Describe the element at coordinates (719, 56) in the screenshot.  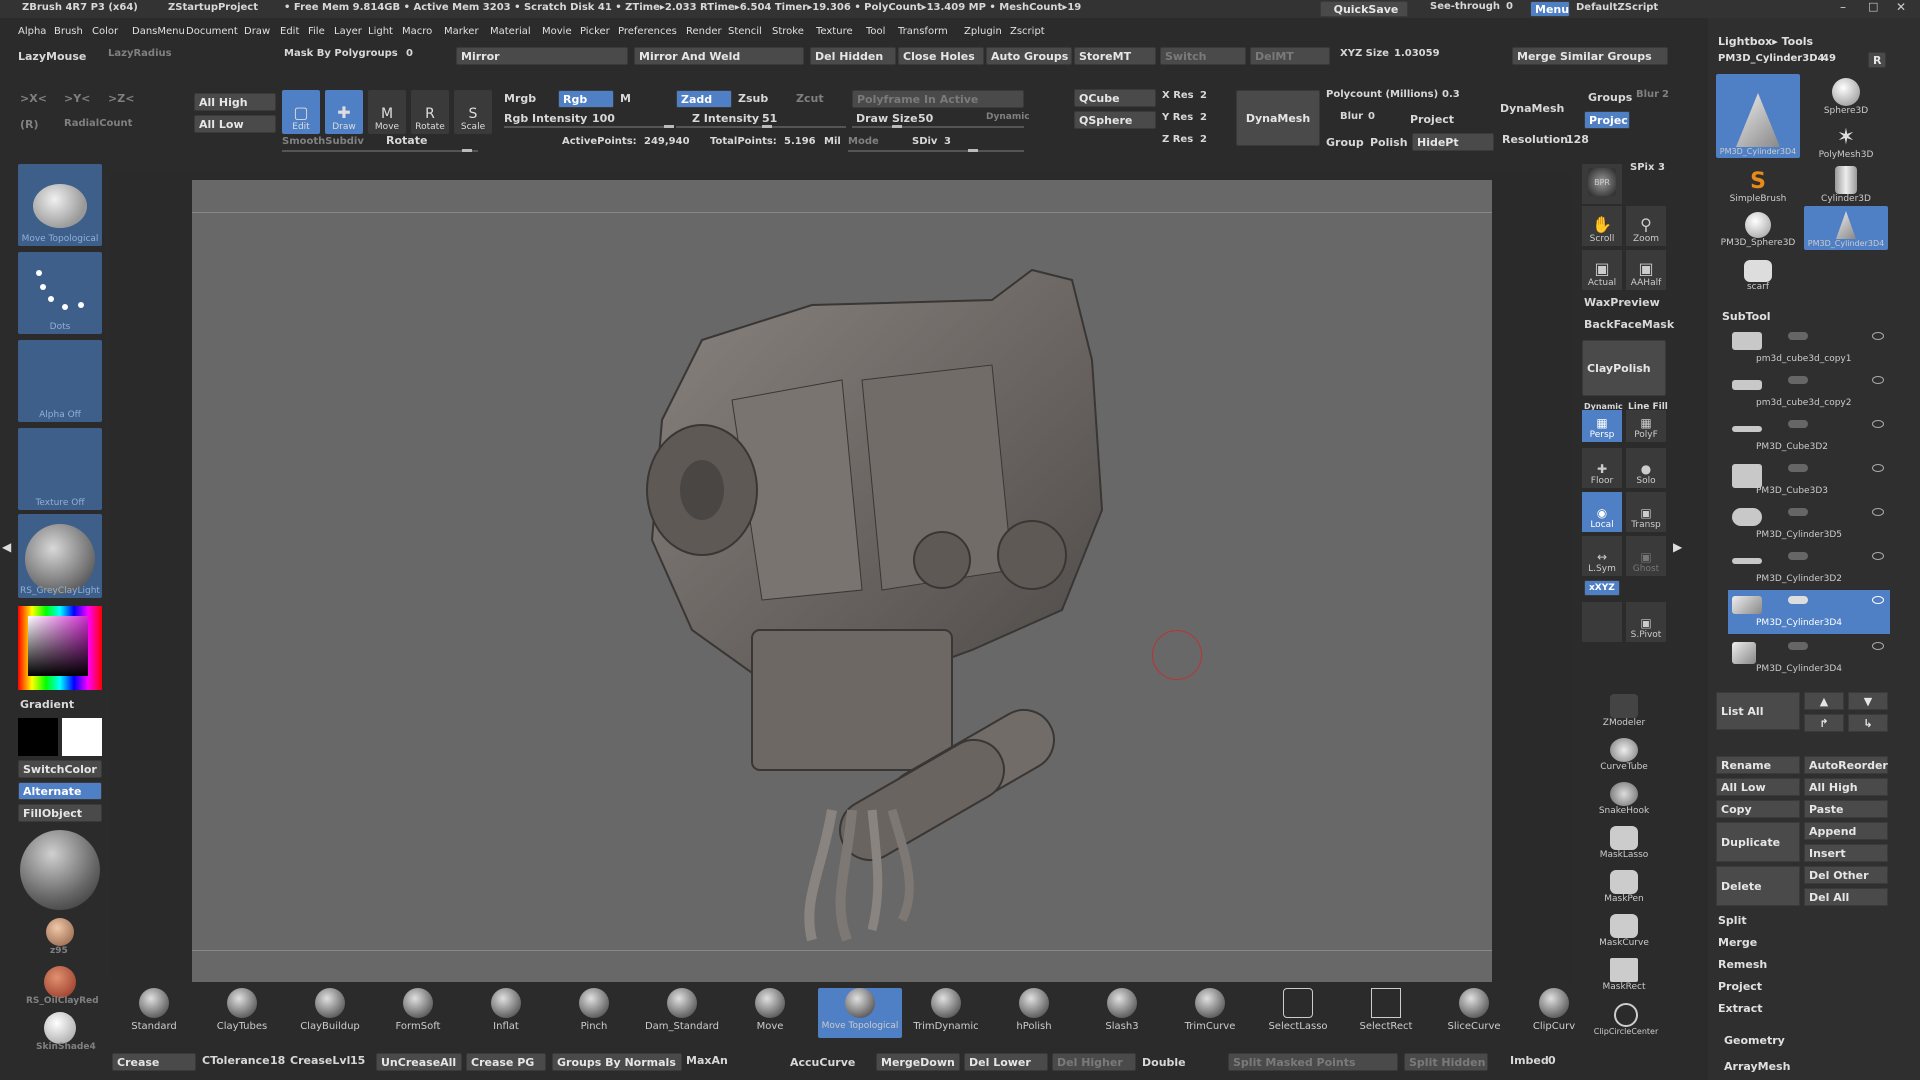
I see `mirror-and-weld-button: Mirror And Weld` at that location.